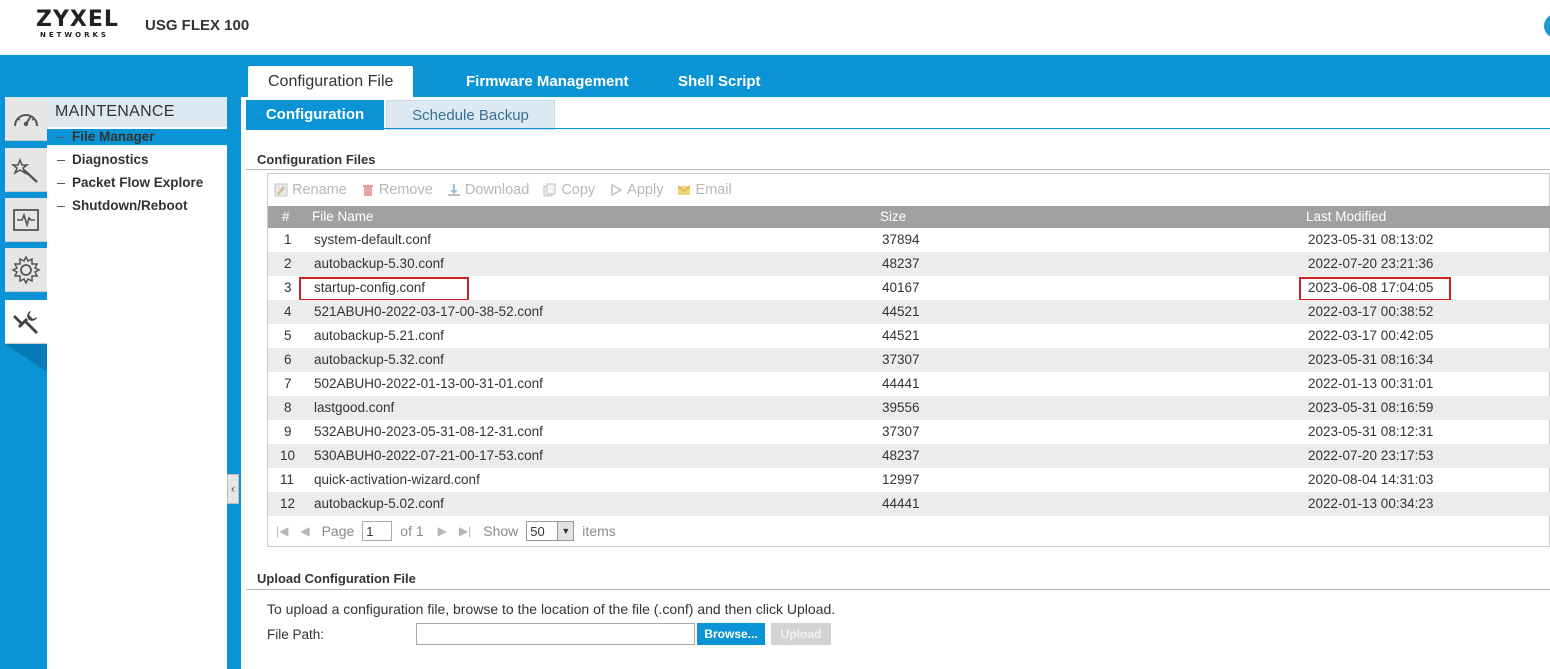  Describe the element at coordinates (304, 531) in the screenshot. I see `previous-page-icon: ◀` at that location.